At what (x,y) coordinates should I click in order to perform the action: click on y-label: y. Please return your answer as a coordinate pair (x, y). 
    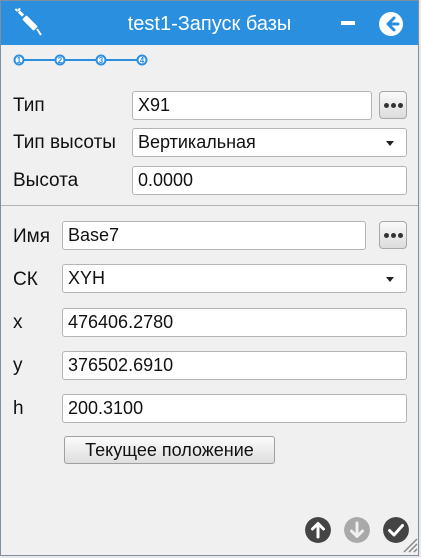
    Looking at the image, I should click on (18, 365).